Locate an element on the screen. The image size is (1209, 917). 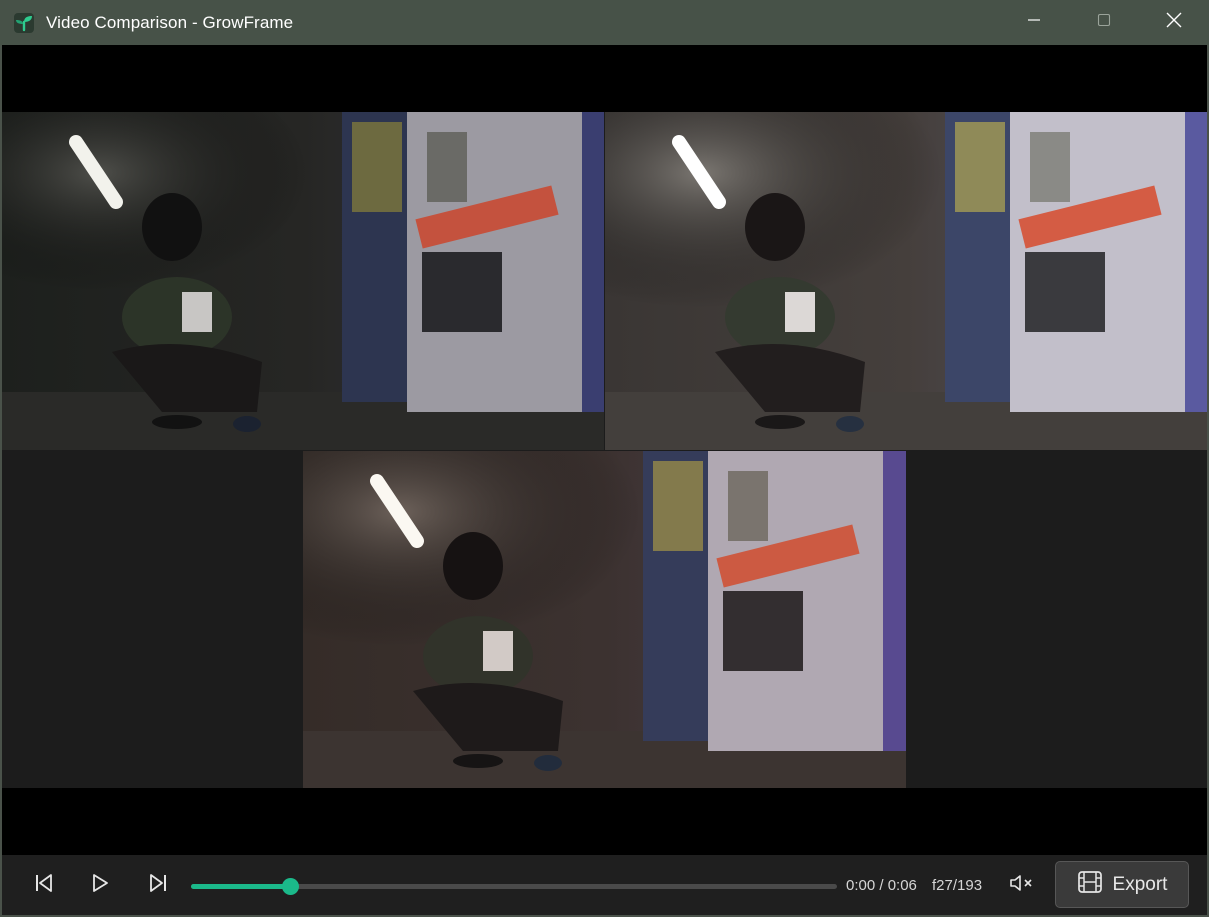
mute-button is located at coordinates (1022, 885).